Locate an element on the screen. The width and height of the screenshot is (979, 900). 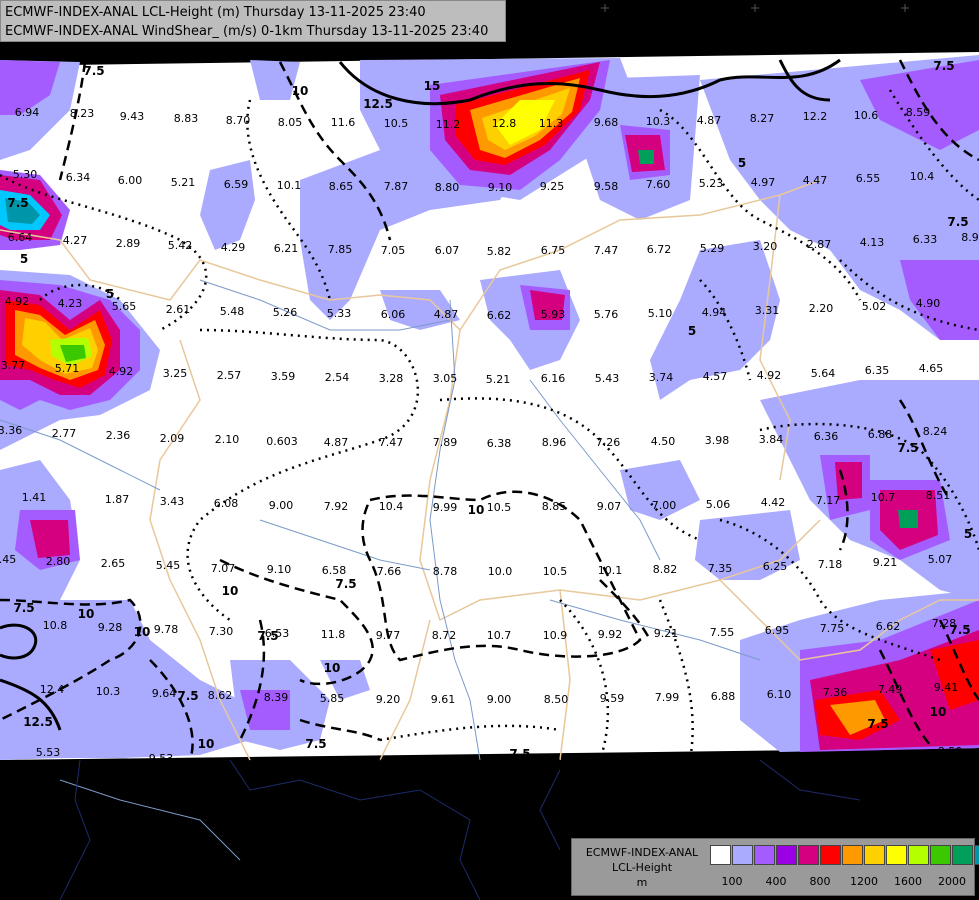
wind-shear-value: 8.51 is located at coordinates (938, 495).